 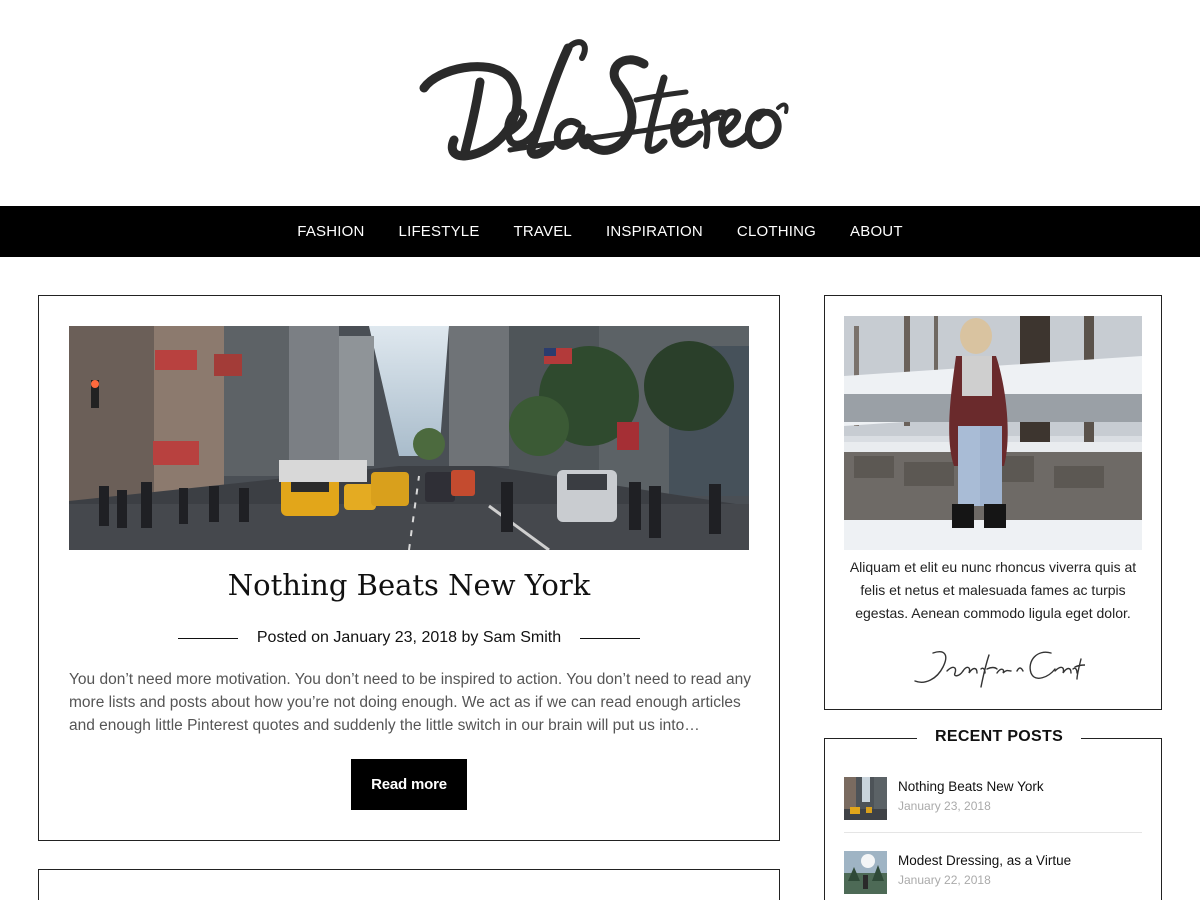 I want to click on post-featured-image, so click(x=409, y=438).